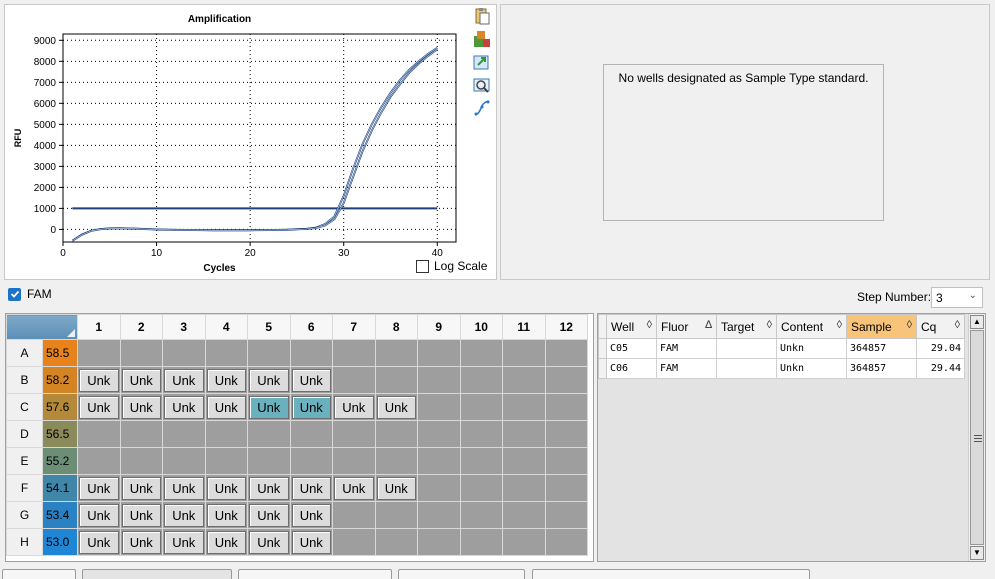  Describe the element at coordinates (42, 327) in the screenshot. I see `select-all-corner` at that location.